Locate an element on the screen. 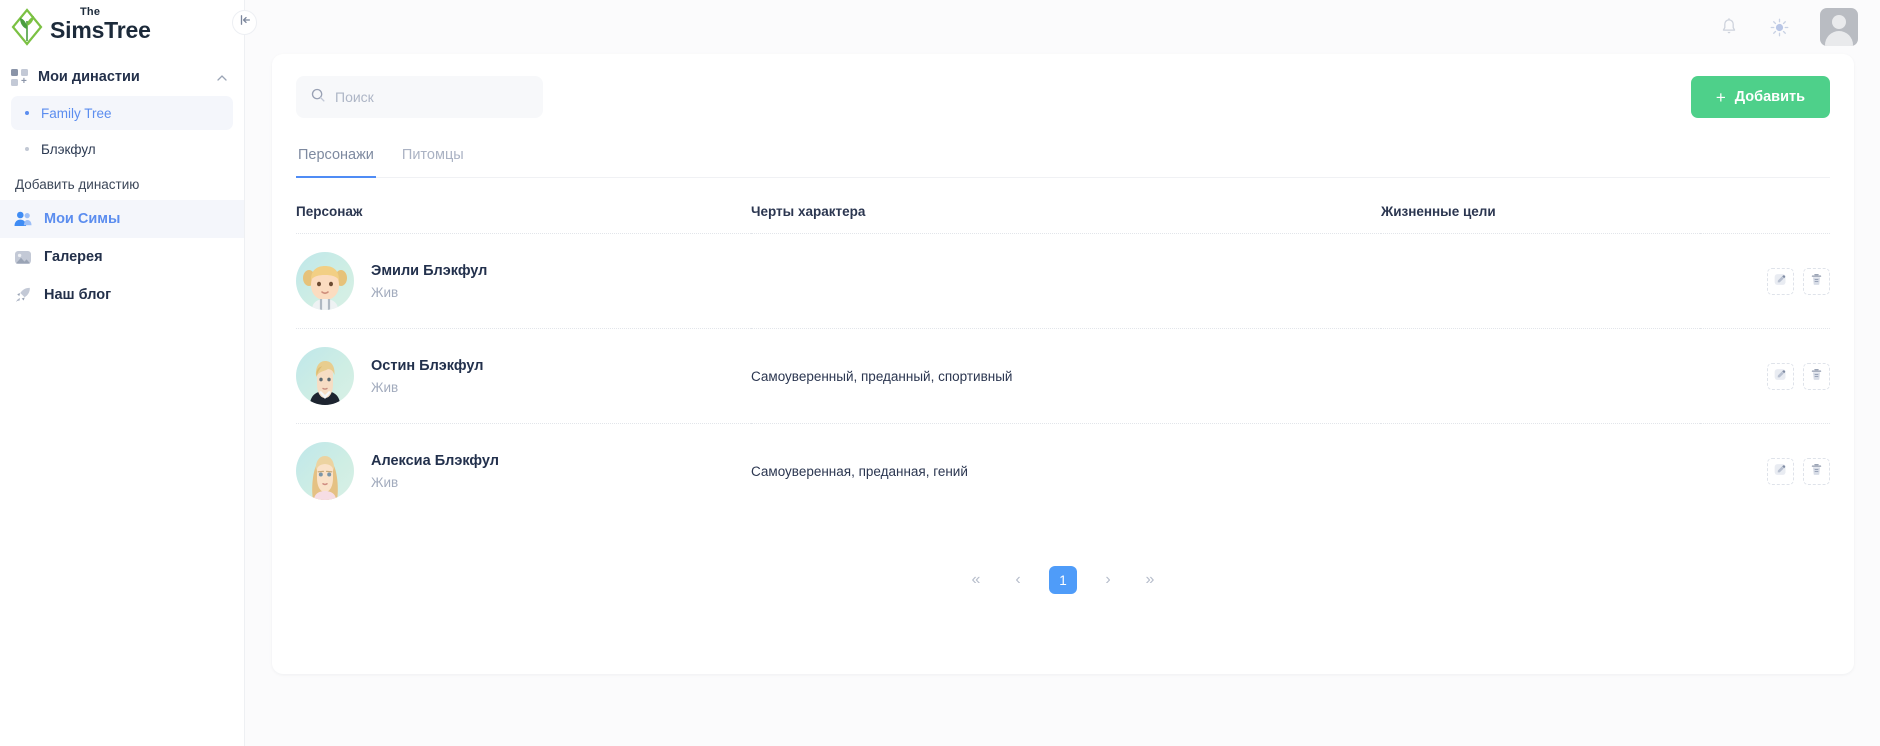  sidebar-subitem-label: Блэкфул is located at coordinates (68, 149).